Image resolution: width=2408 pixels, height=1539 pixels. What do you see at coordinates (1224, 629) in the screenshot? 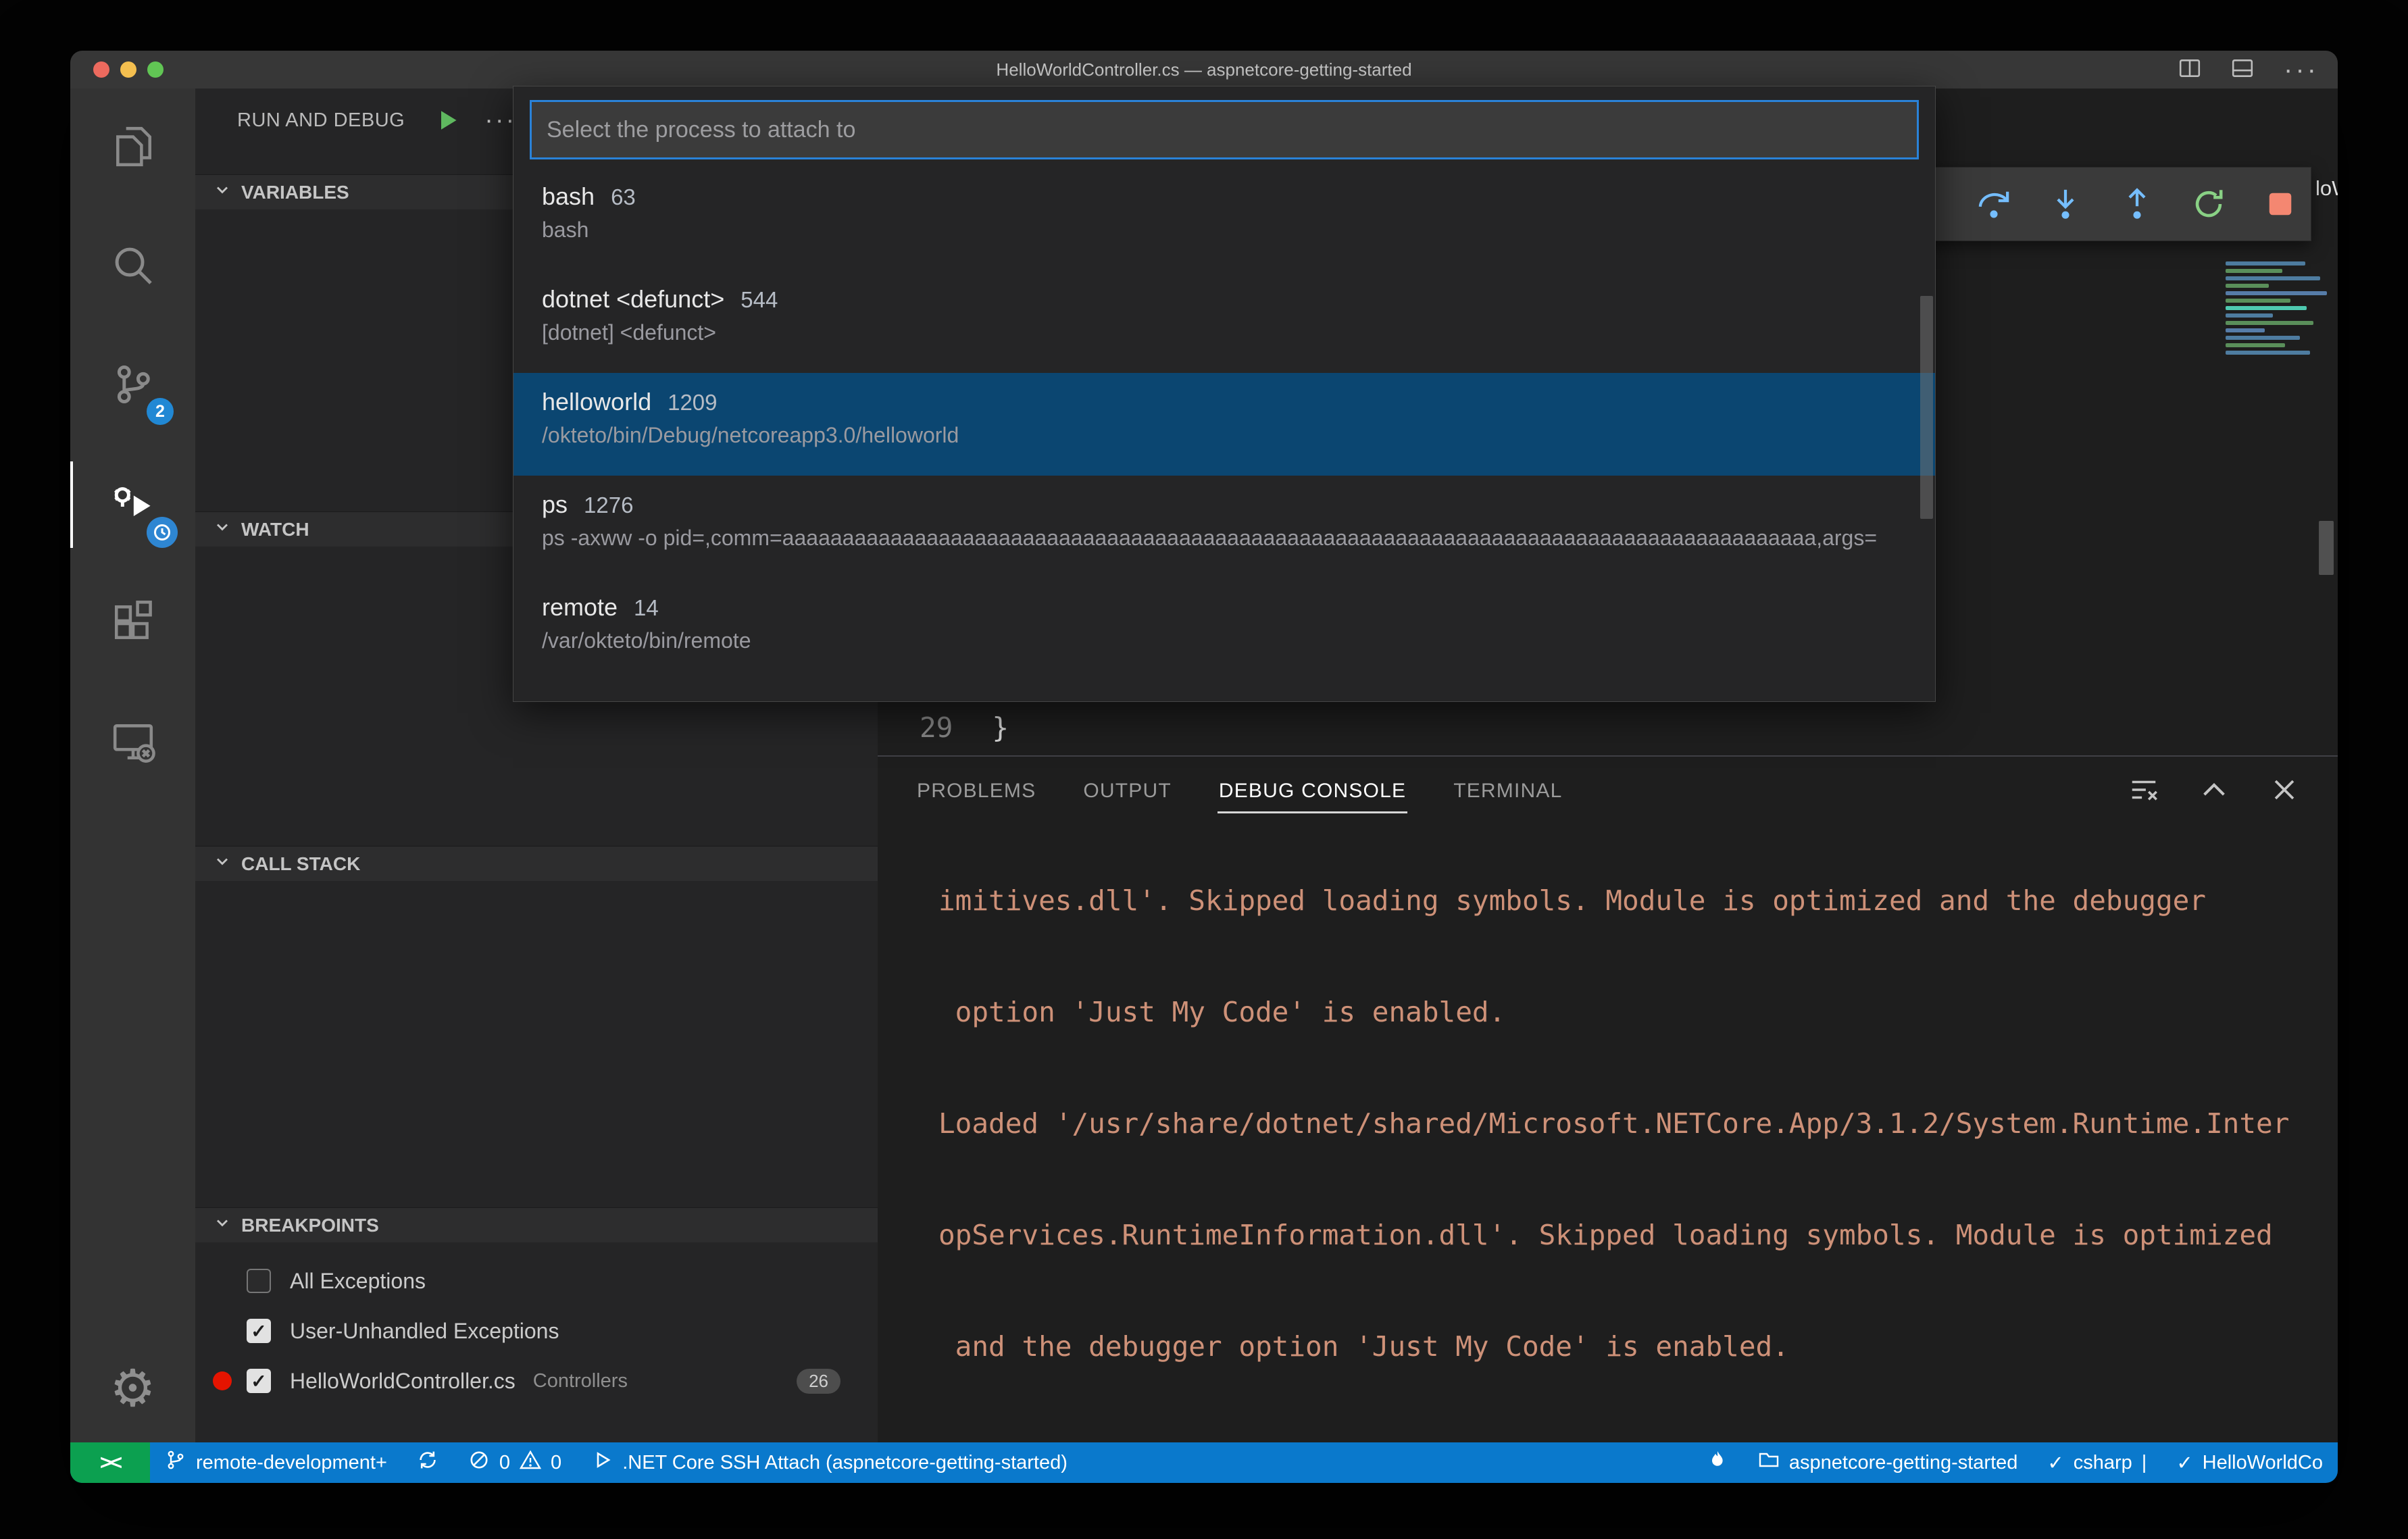
I see `process-item-remote: remote 14 /var/okteto/bin/remote` at bounding box center [1224, 629].